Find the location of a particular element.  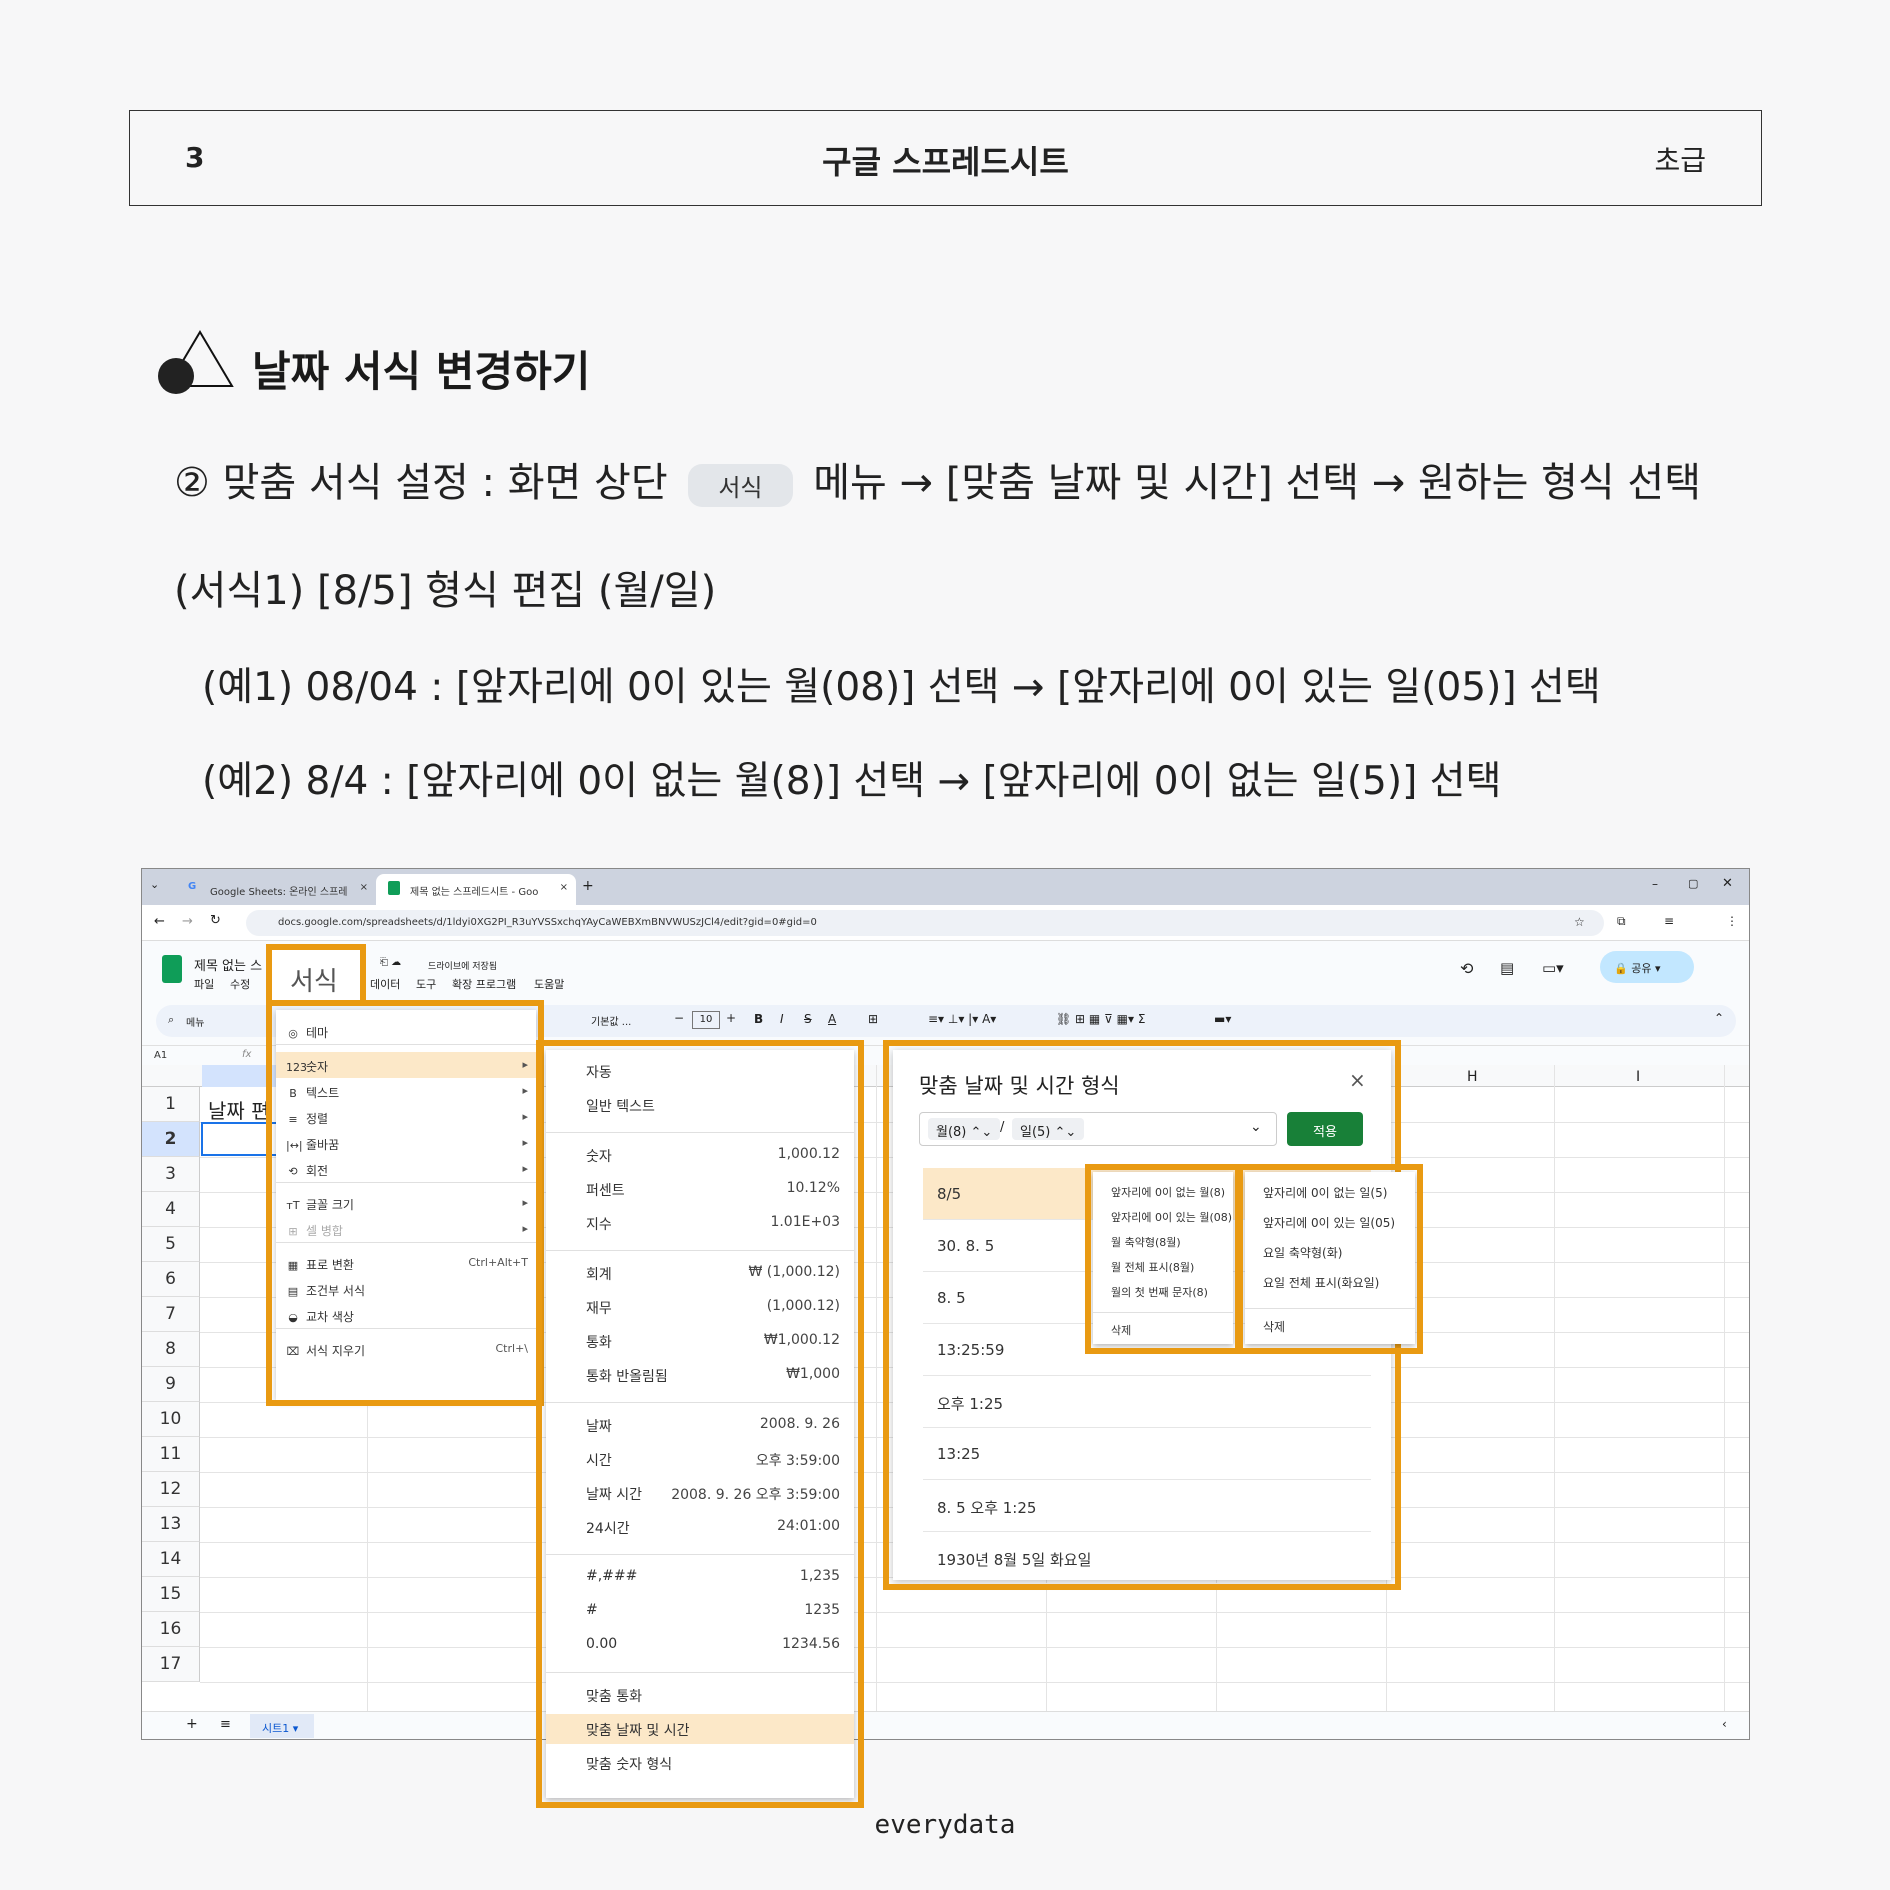

row-header: 8 is located at coordinates (171, 1349).